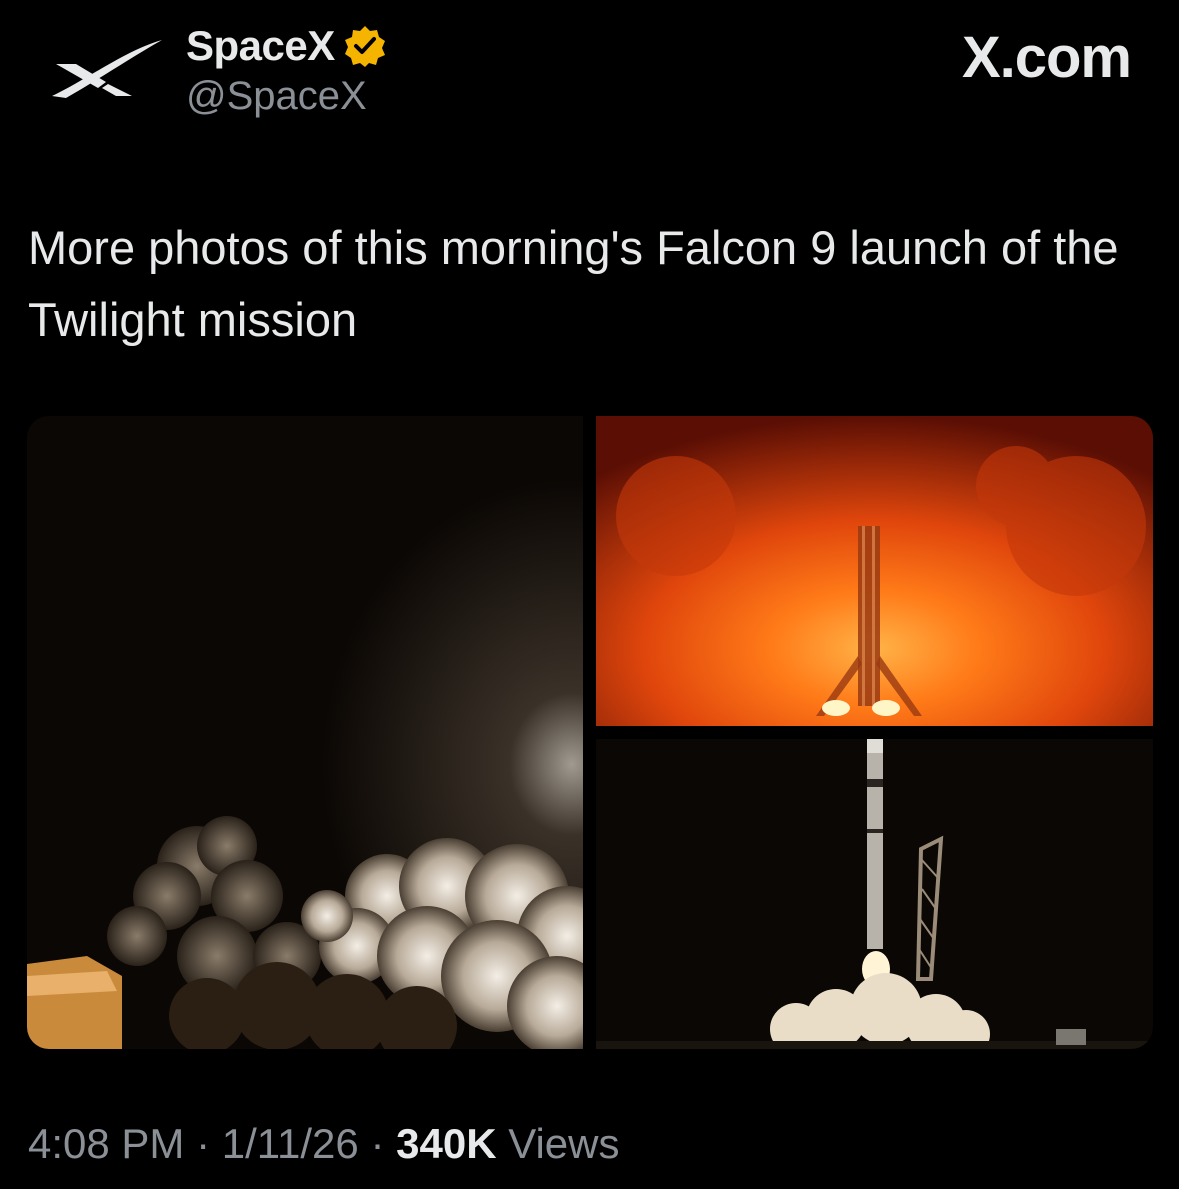  I want to click on views-count: 340K, so click(446, 1143).